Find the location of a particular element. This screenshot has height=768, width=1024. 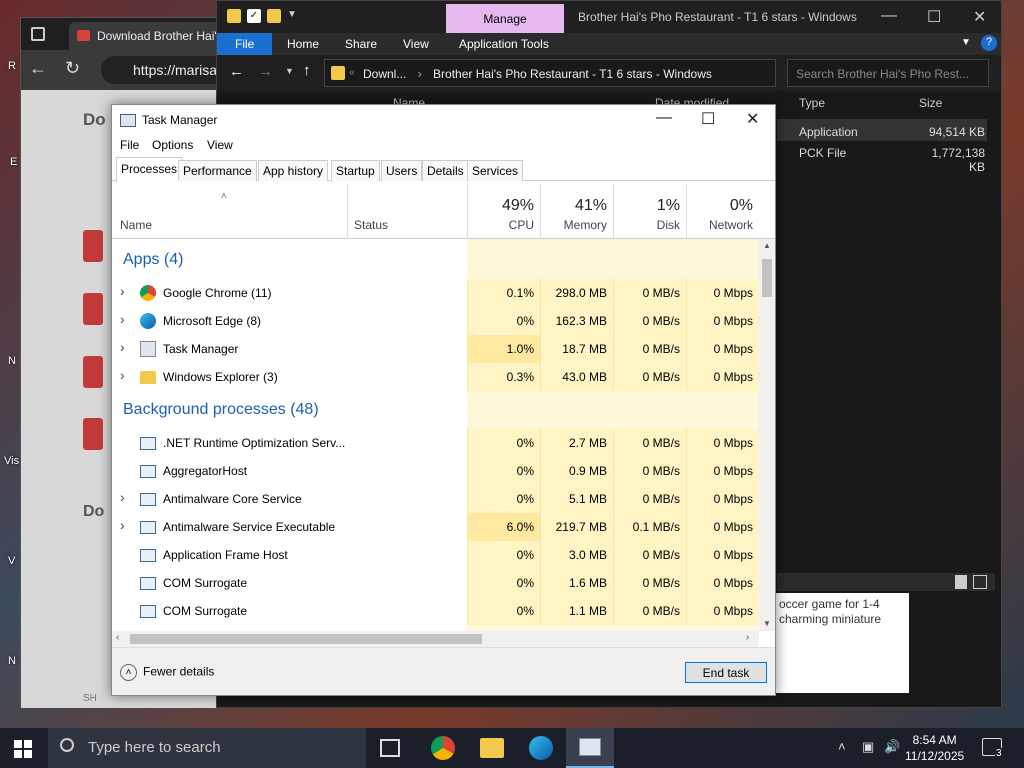

edge-icon is located at coordinates (541, 748).